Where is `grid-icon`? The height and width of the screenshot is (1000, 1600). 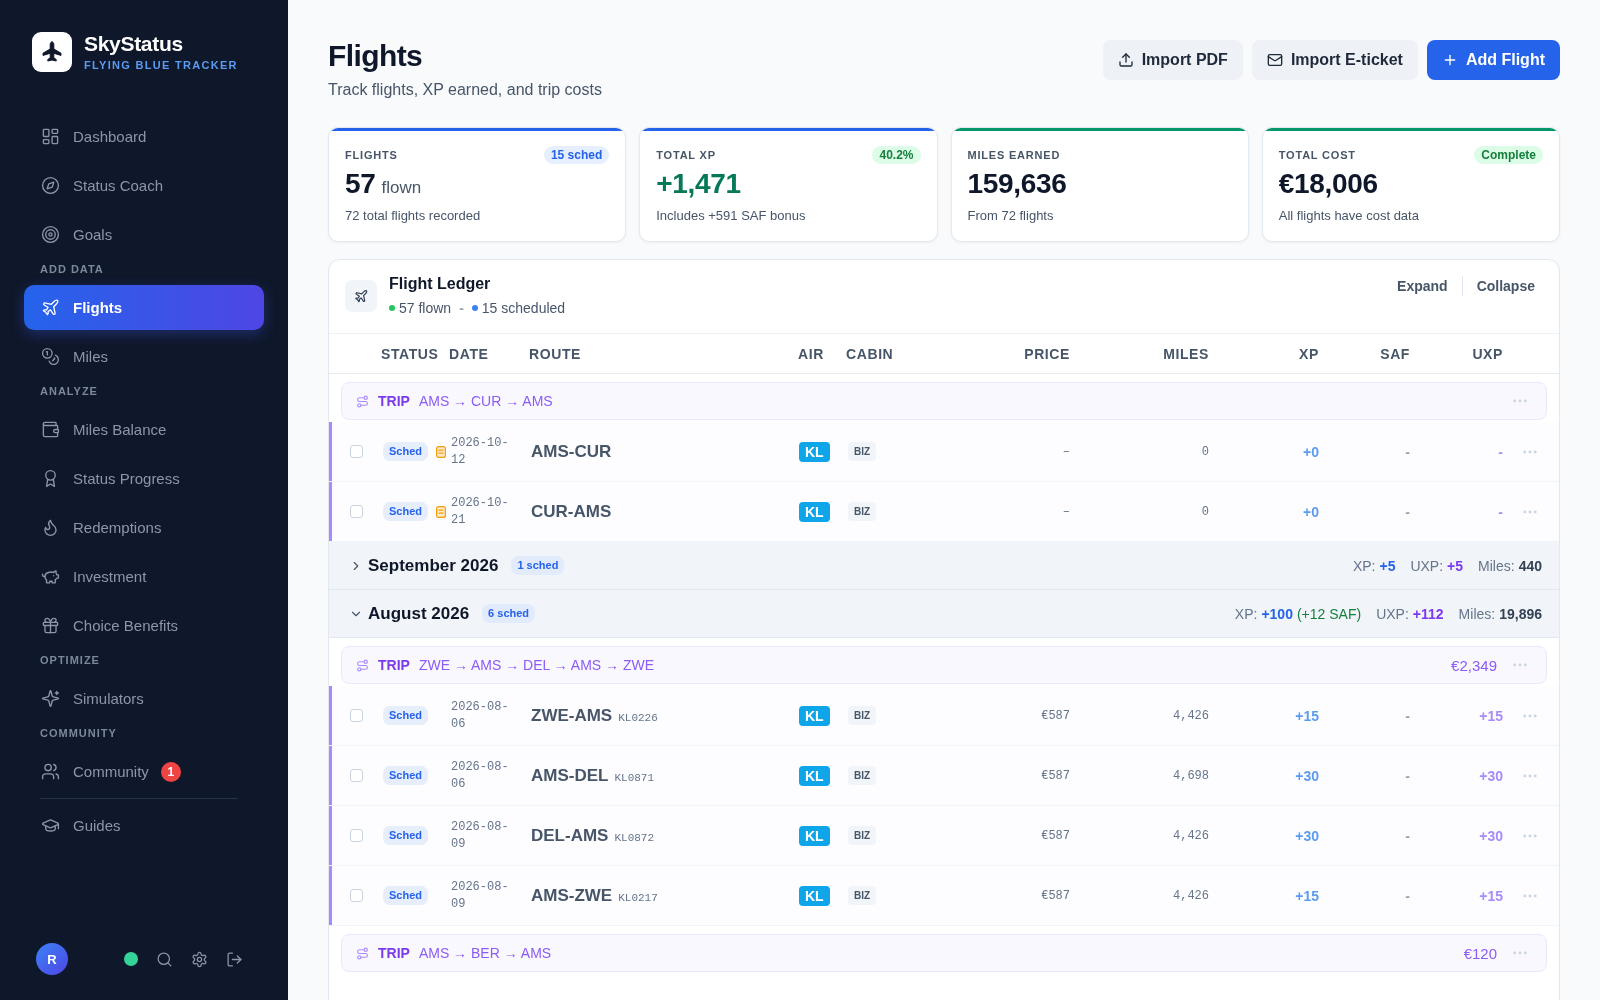
grid-icon is located at coordinates (50, 136).